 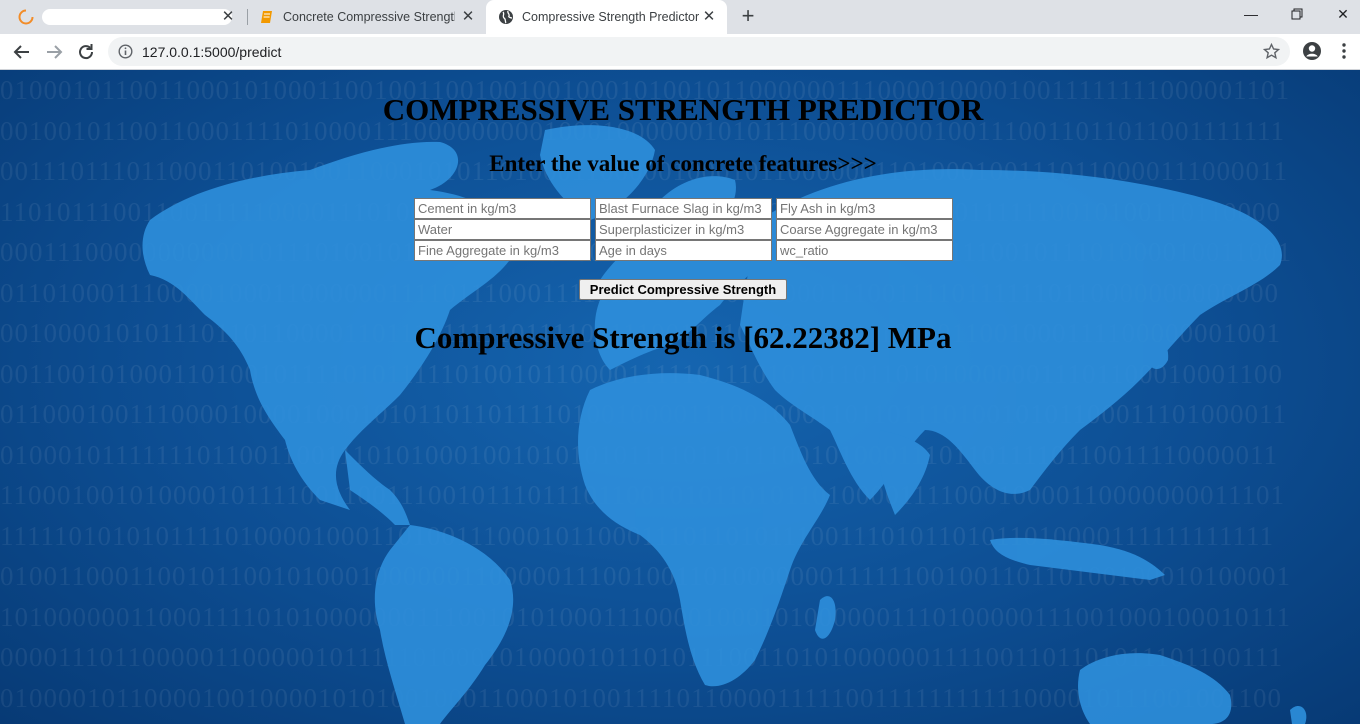 What do you see at coordinates (86, 52) in the screenshot?
I see `reload-icon` at bounding box center [86, 52].